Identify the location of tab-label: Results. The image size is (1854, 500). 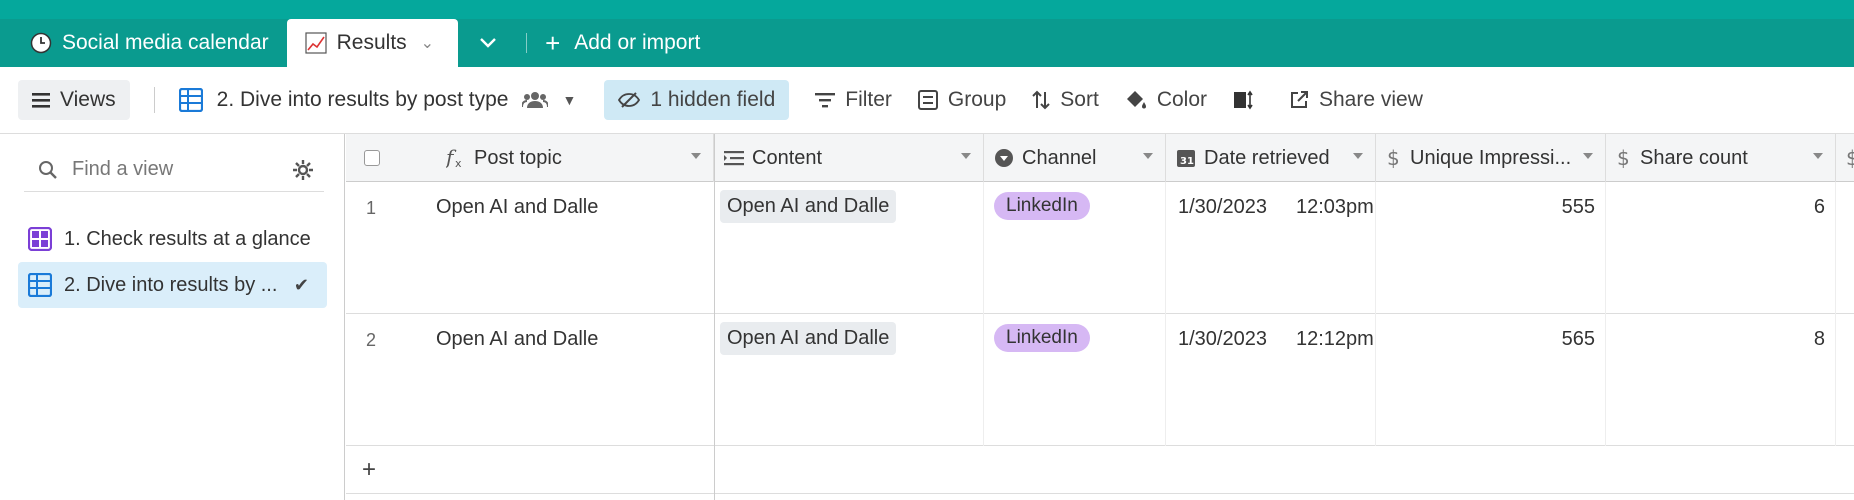
(371, 42).